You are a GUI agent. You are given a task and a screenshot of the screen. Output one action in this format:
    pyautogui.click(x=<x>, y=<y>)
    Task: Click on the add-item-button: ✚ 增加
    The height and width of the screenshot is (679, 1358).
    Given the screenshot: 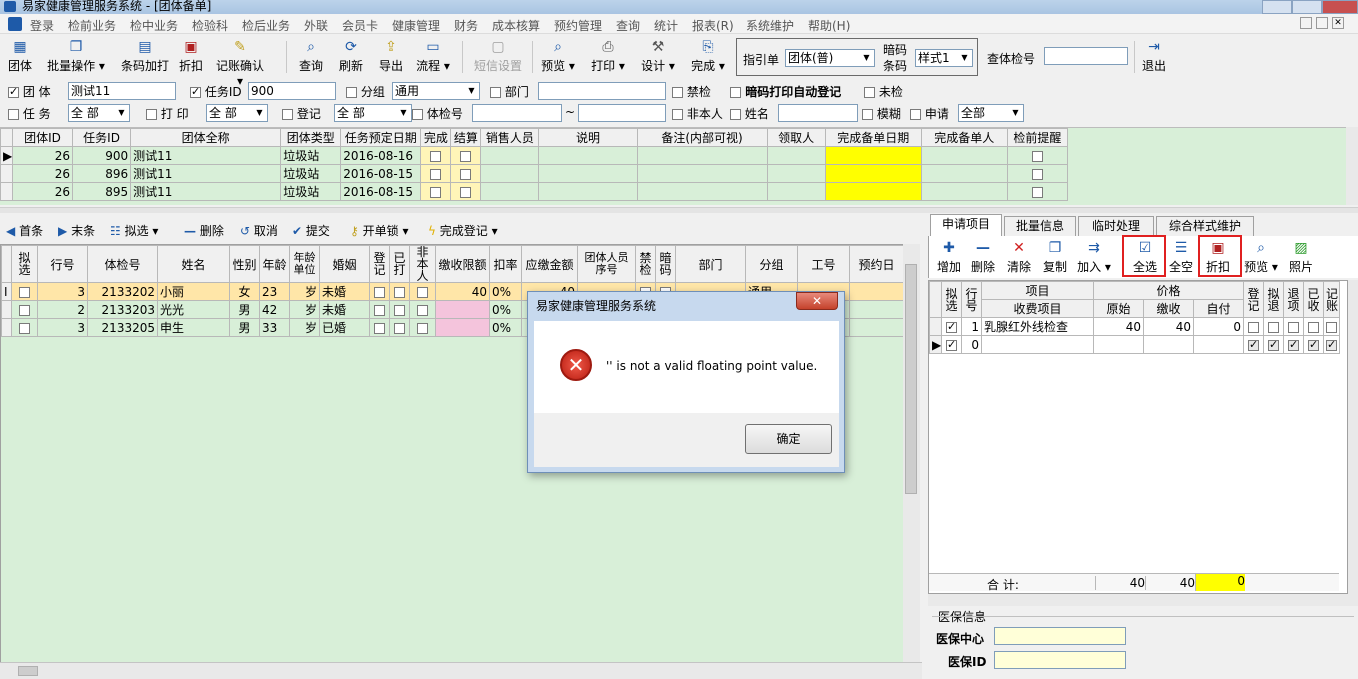 What is the action you would take?
    pyautogui.click(x=949, y=258)
    